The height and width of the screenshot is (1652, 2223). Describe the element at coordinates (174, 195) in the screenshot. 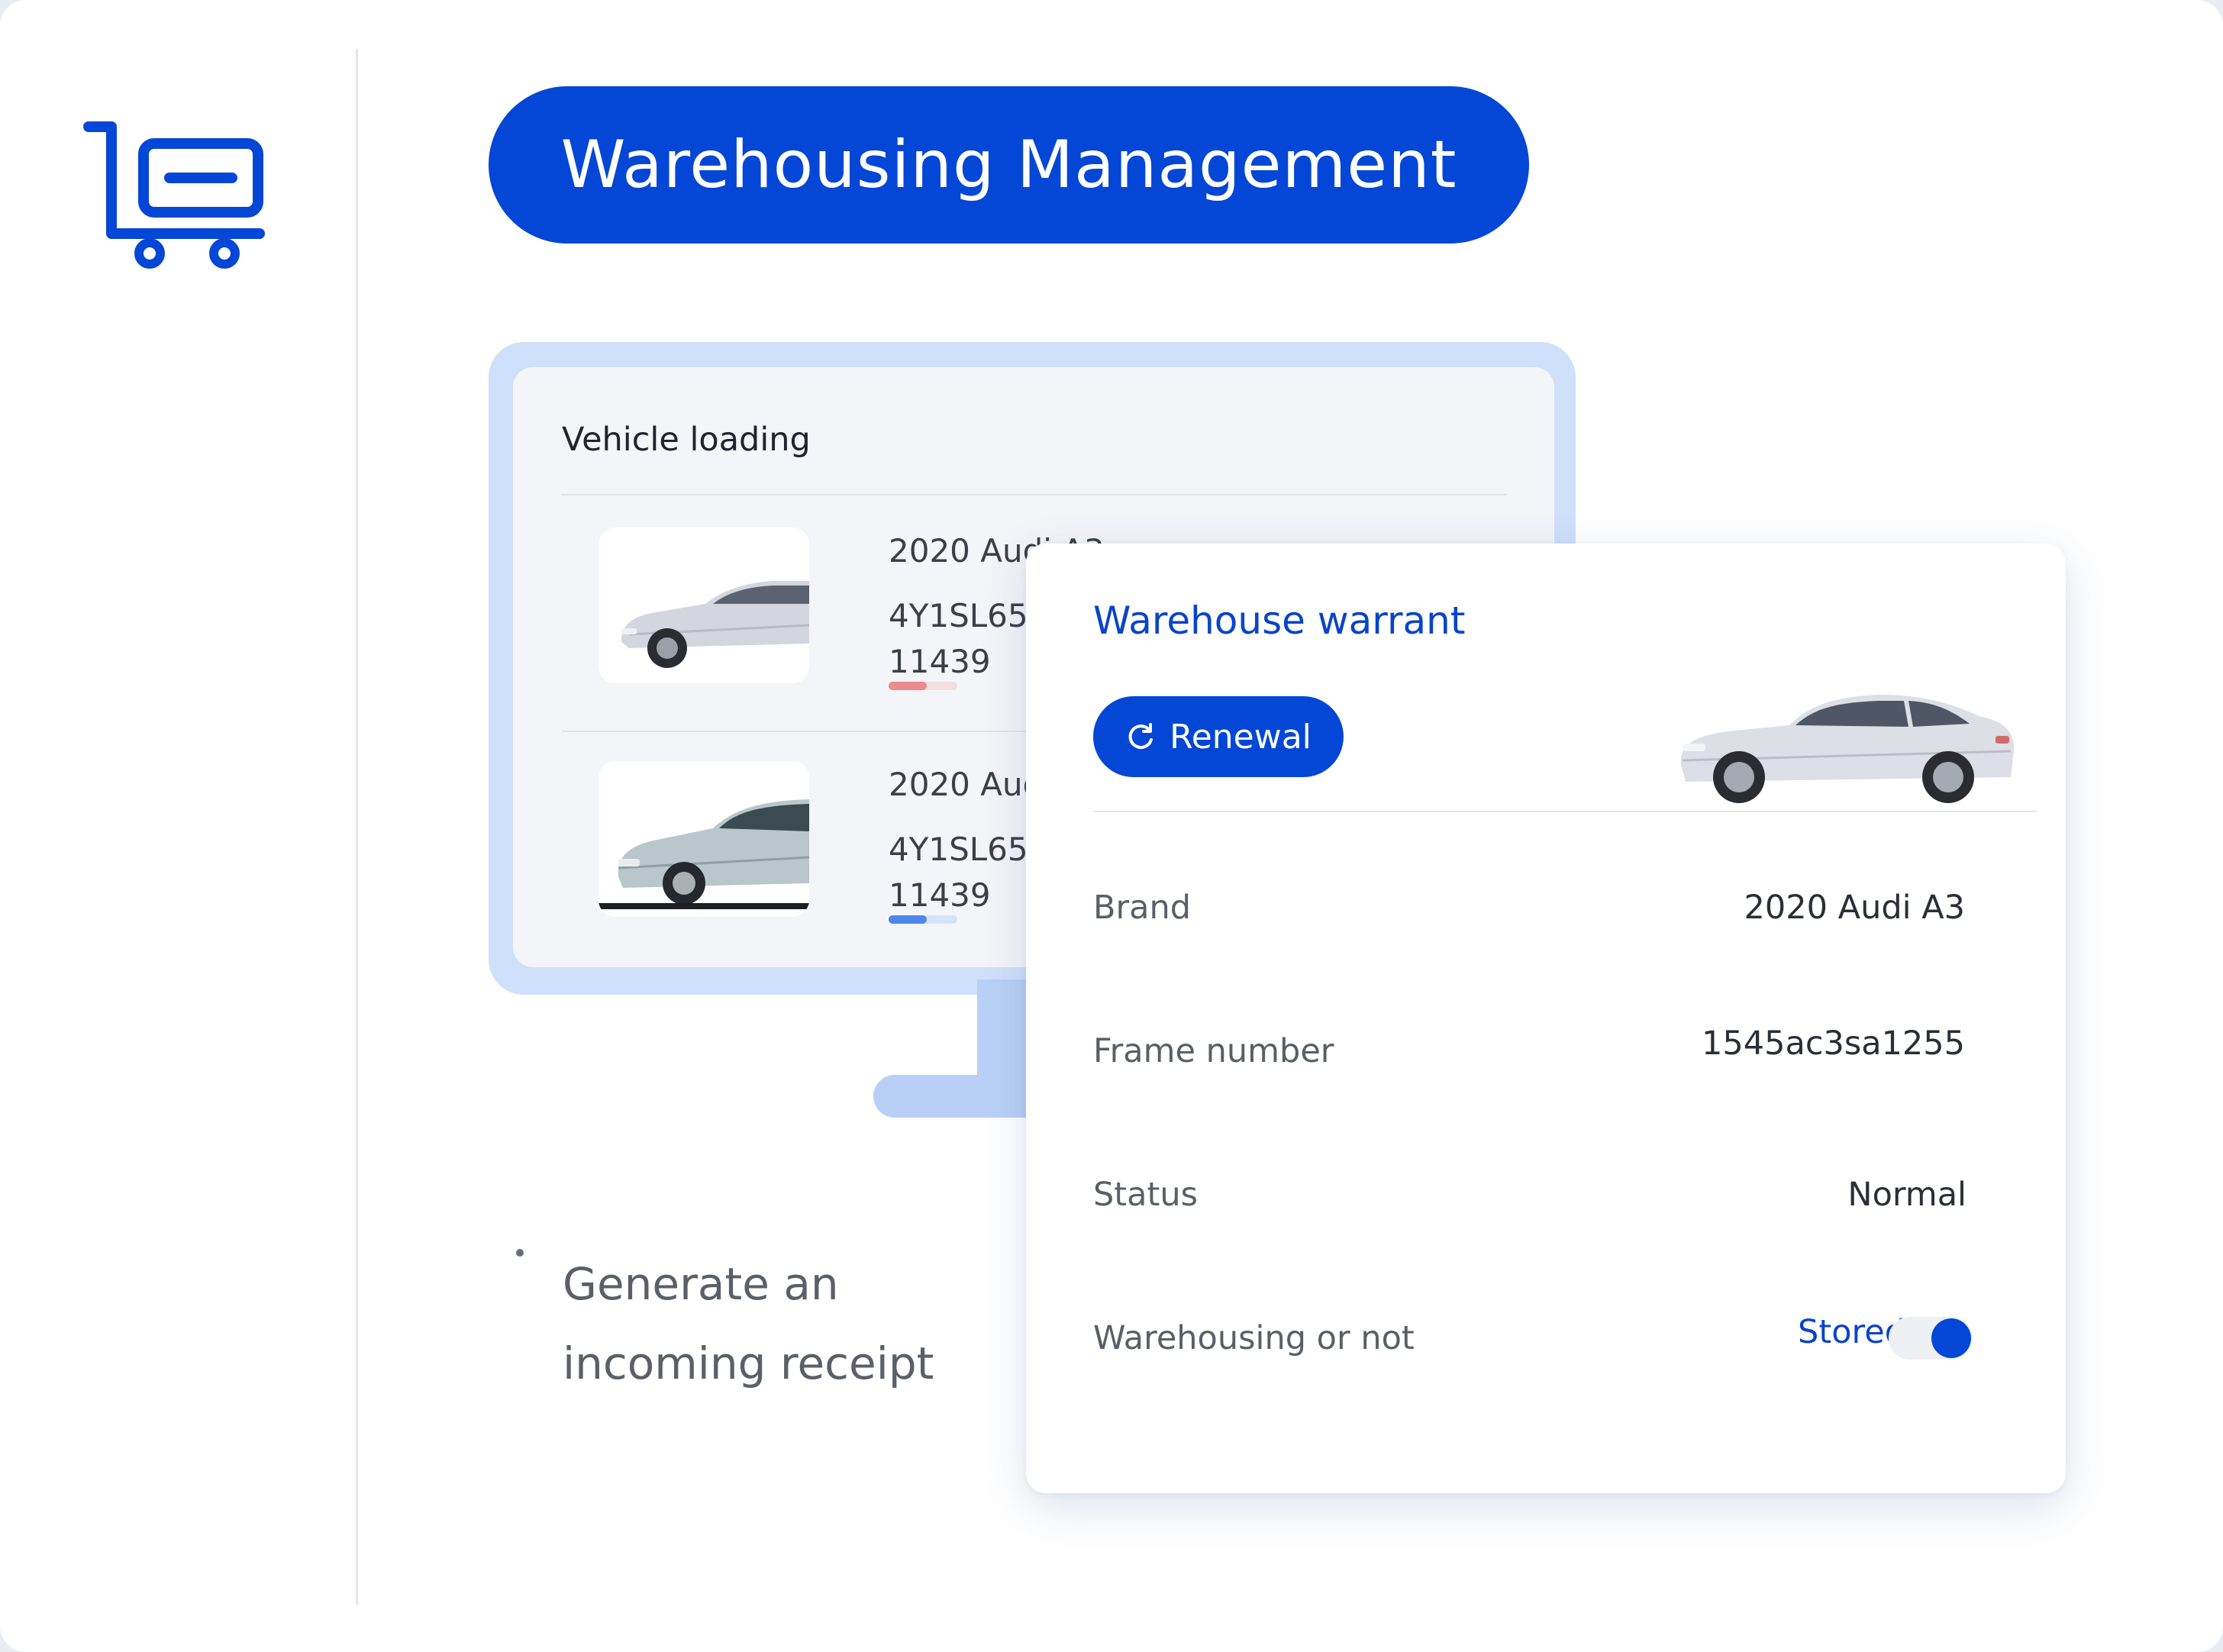

I see `cart-icon` at that location.